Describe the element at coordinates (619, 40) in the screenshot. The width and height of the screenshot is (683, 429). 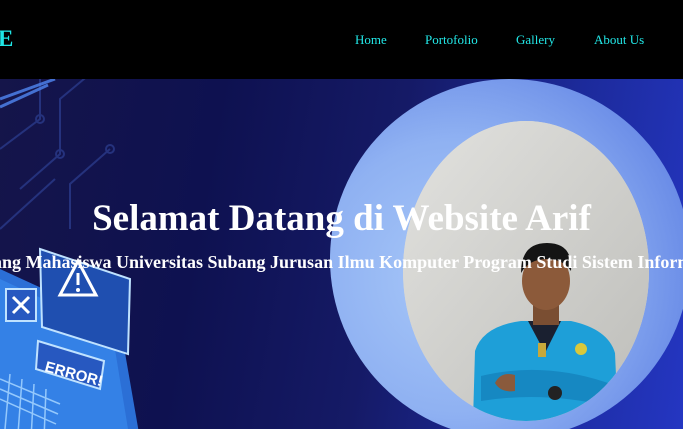
I see `nav-link-about-us: About Us` at that location.